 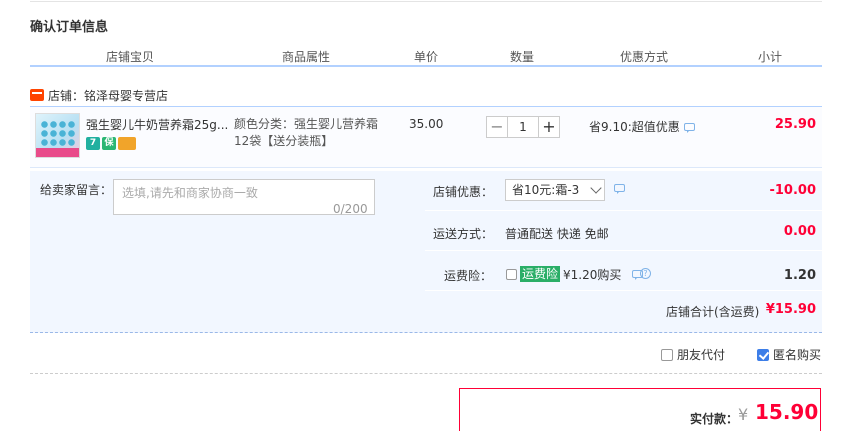 I want to click on product-attributes: 颜色分类：强生婴儿营养霜12袋【送分装瓶】, so click(x=306, y=132).